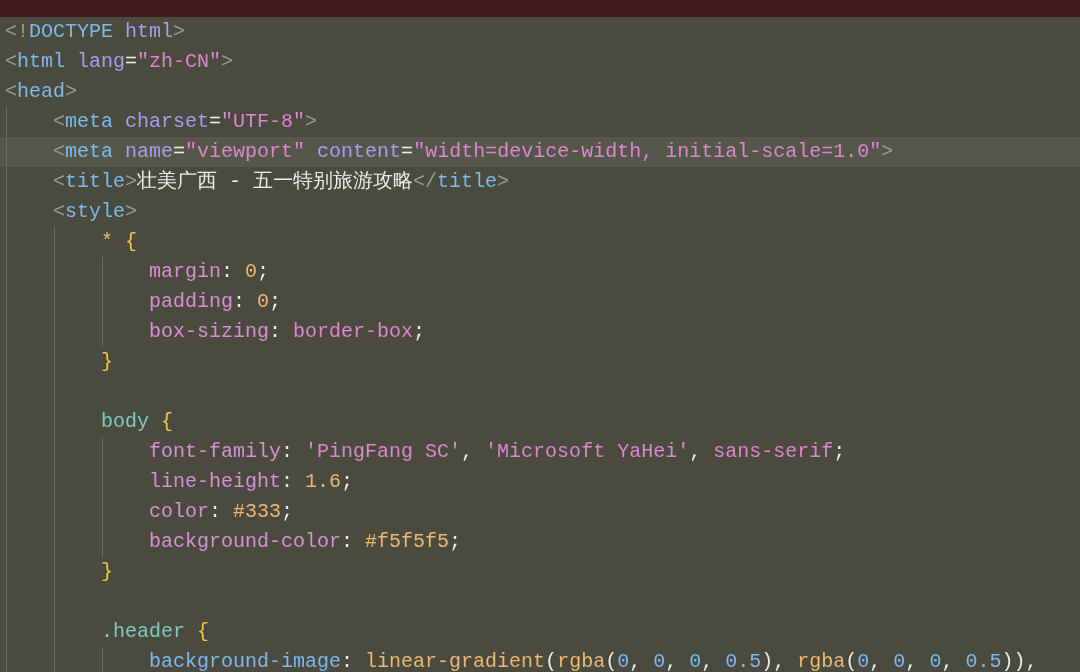 This screenshot has width=1080, height=672. What do you see at coordinates (473, 152) in the screenshot?
I see `code-line: <meta name="viewport" content="width=device-width, initial-scale=1.0">` at bounding box center [473, 152].